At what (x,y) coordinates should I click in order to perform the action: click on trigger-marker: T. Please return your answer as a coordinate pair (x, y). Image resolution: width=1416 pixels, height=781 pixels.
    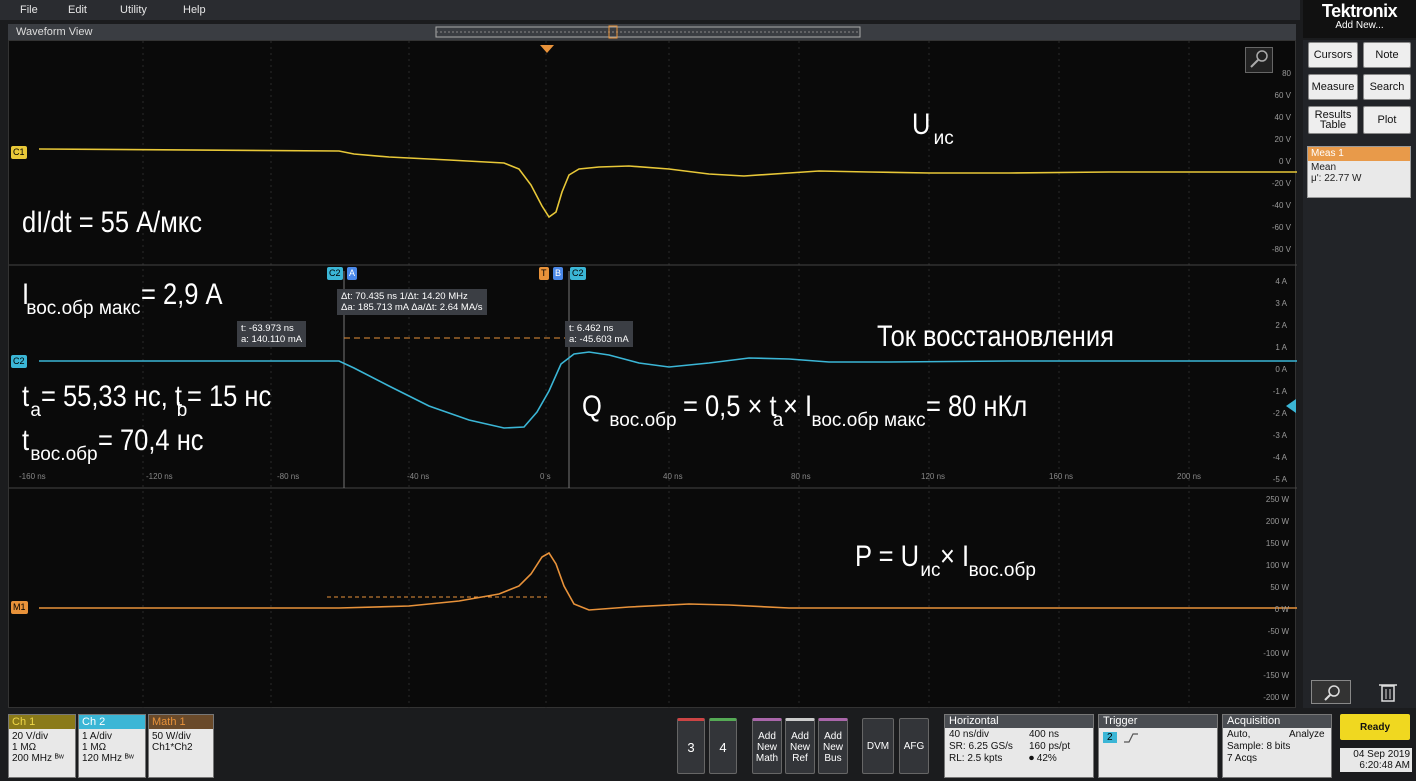
    Looking at the image, I should click on (544, 273).